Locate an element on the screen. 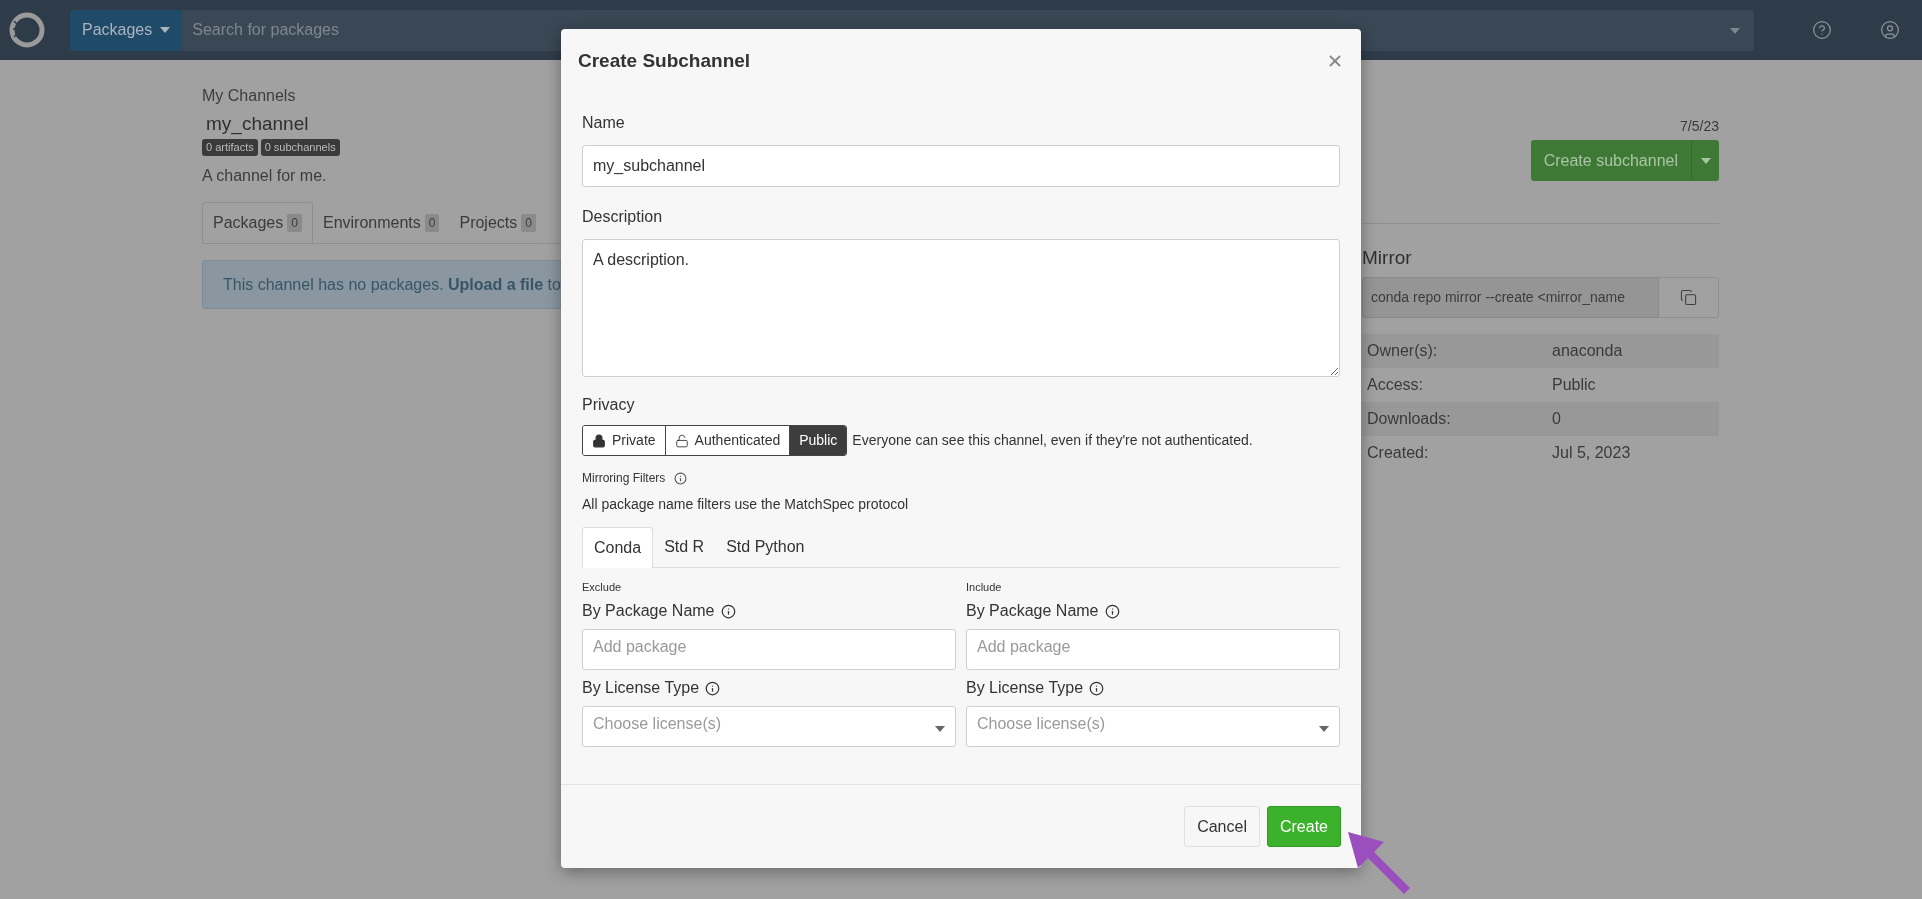 This screenshot has height=899, width=1922. unlocked-lock-icon is located at coordinates (681, 440).